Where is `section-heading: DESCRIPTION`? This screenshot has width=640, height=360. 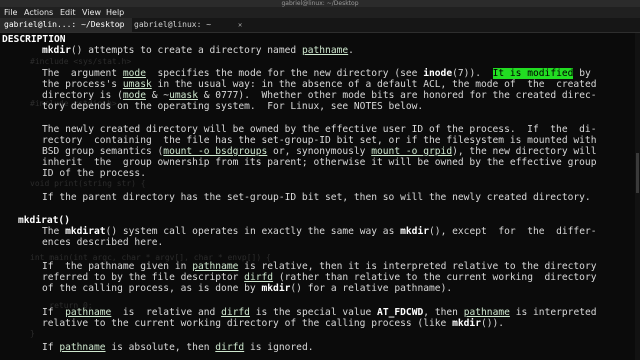
section-heading: DESCRIPTION is located at coordinates (34, 39).